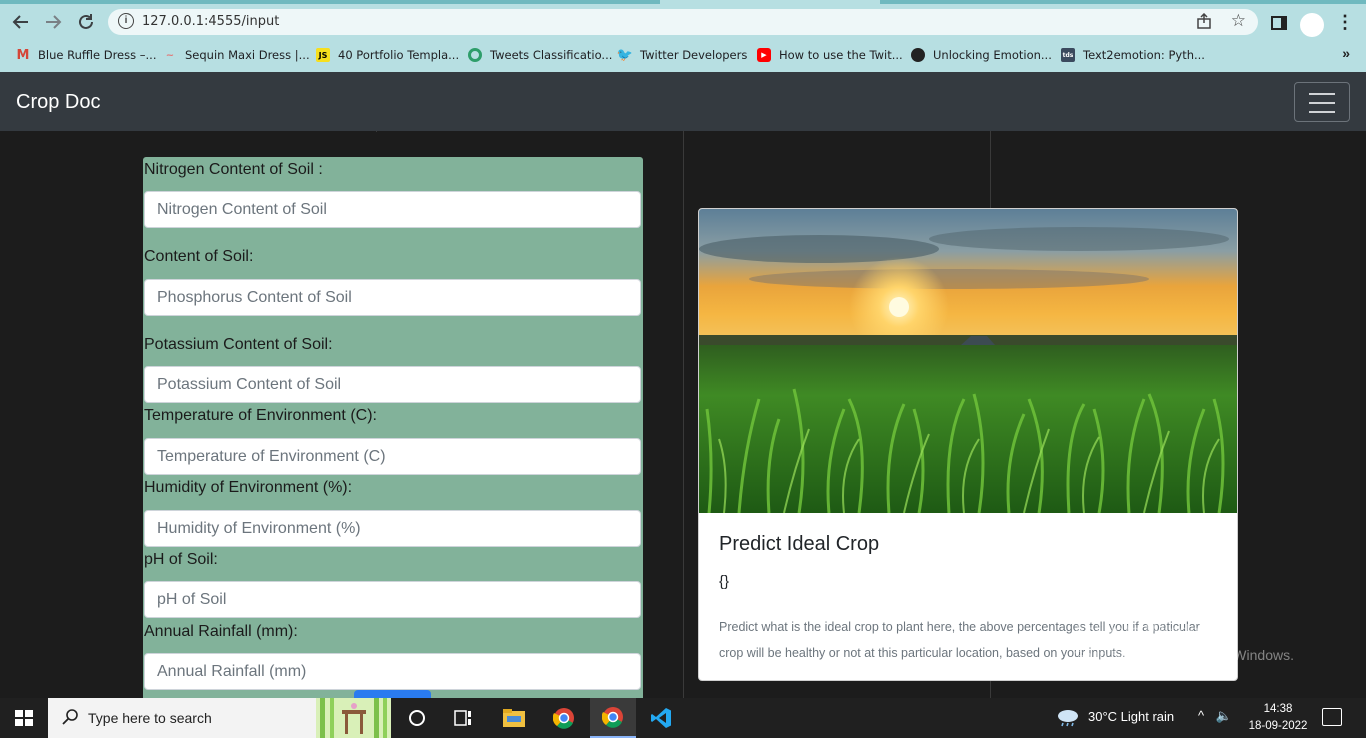 This screenshot has width=1366, height=738. Describe the element at coordinates (248, 487) in the screenshot. I see `humidity-label: Humidity of Environment (%):` at that location.